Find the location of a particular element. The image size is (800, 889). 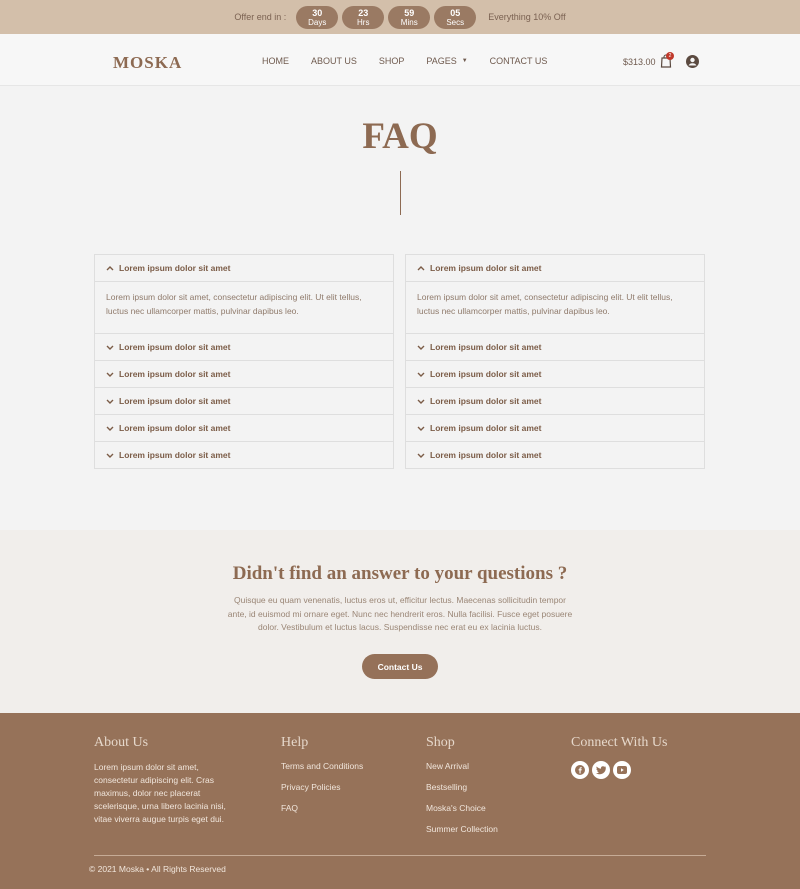

footer-link-privacy: Privacy Policies is located at coordinates (322, 787).